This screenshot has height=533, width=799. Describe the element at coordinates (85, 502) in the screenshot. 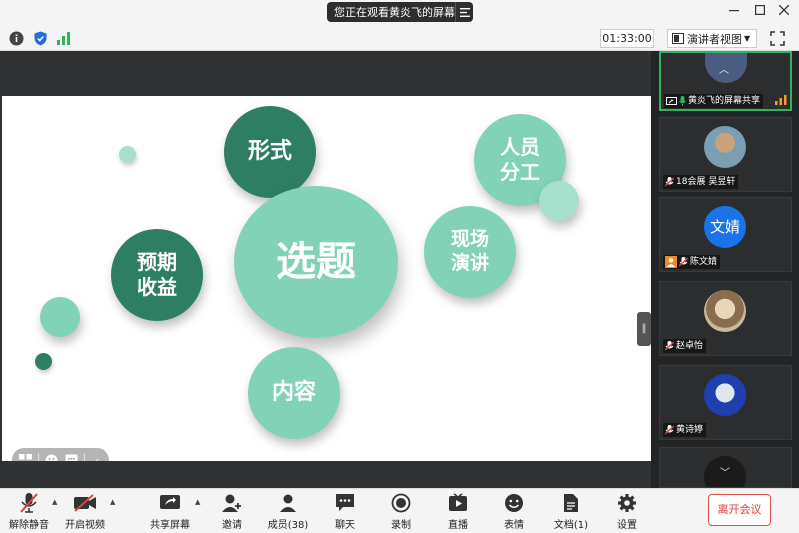

I see `camera-off-icon` at that location.